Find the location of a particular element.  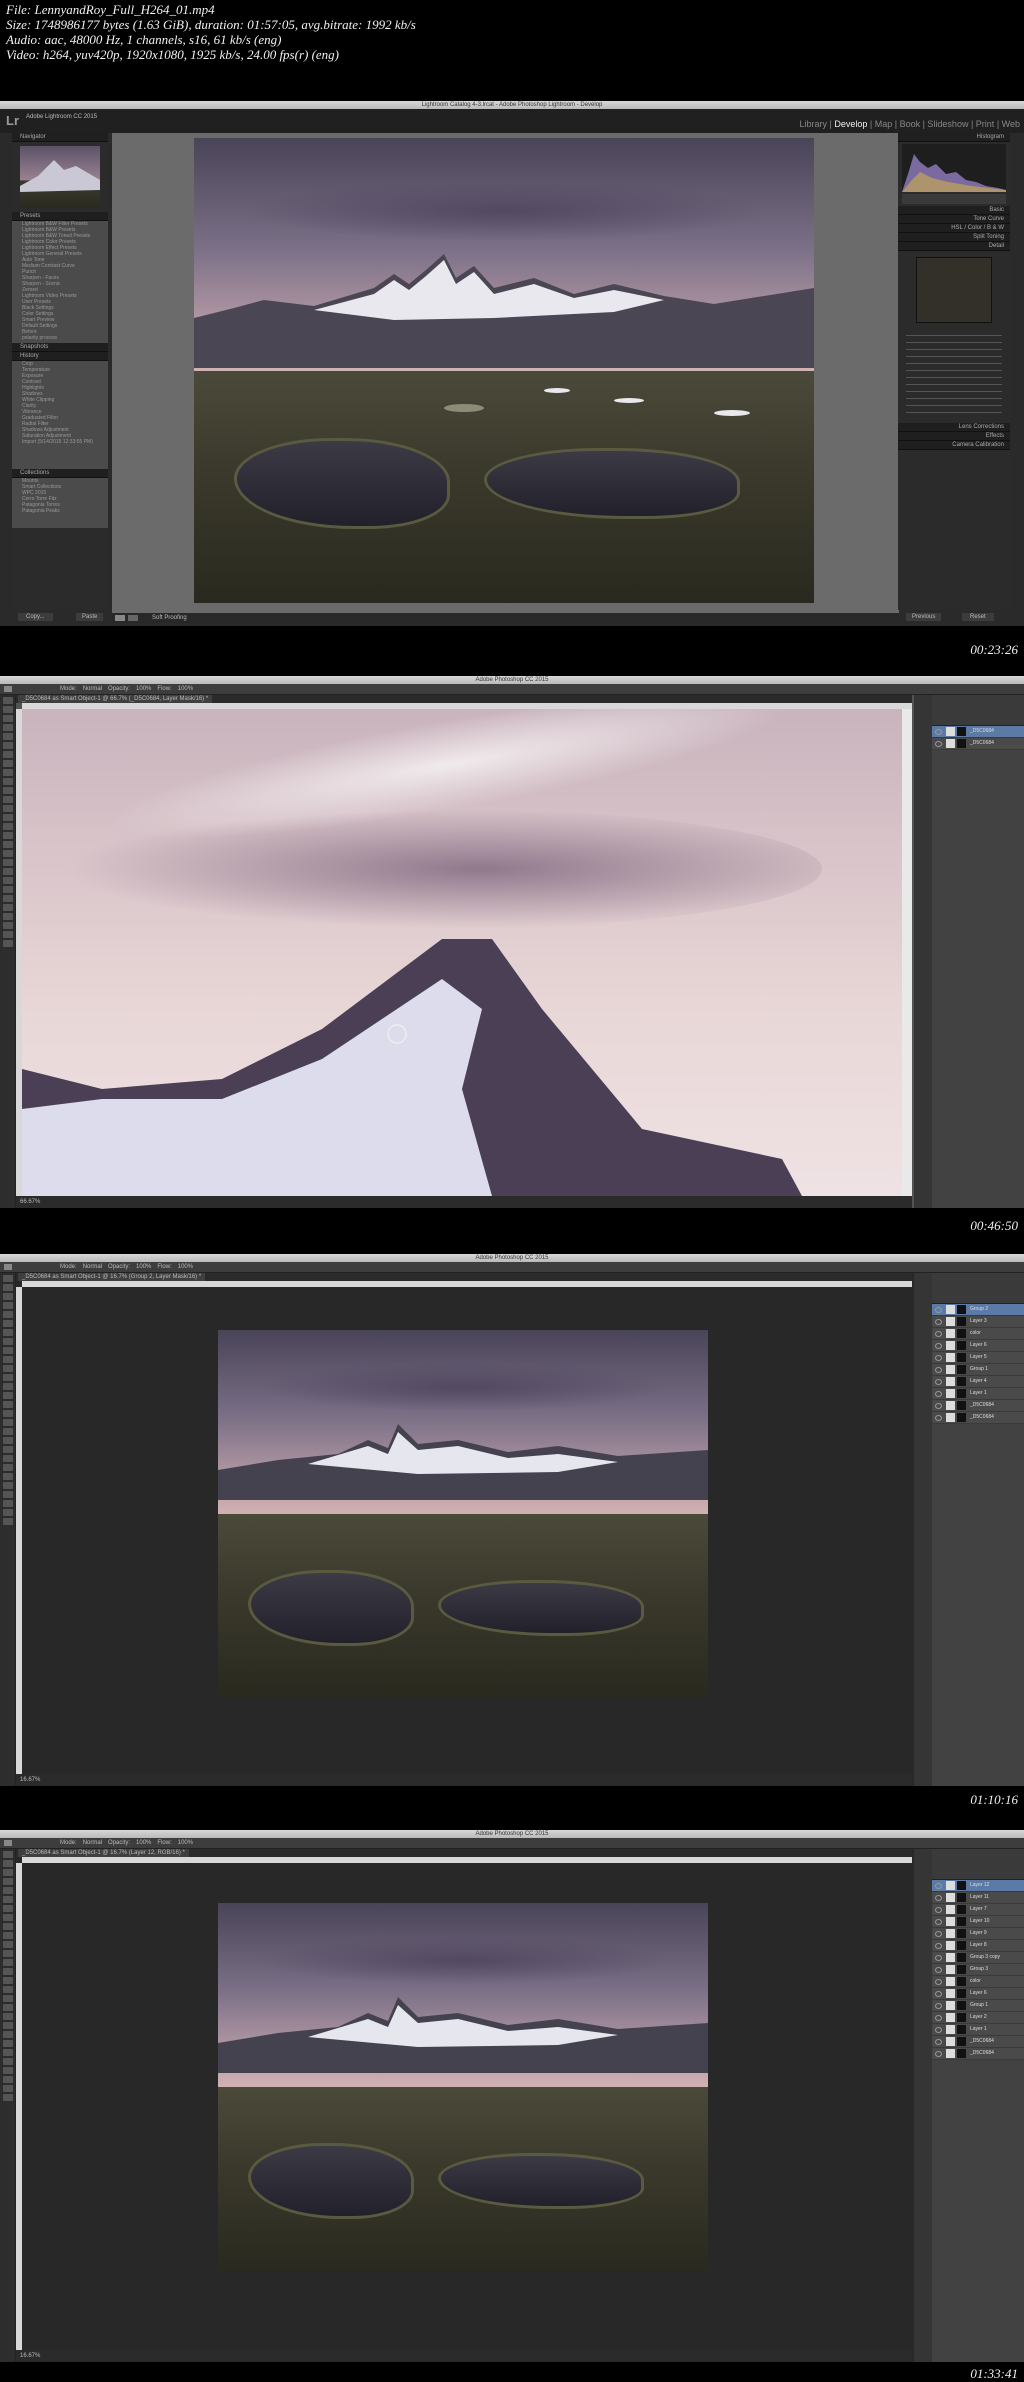

layer-row: Layer 12 is located at coordinates (978, 1886).